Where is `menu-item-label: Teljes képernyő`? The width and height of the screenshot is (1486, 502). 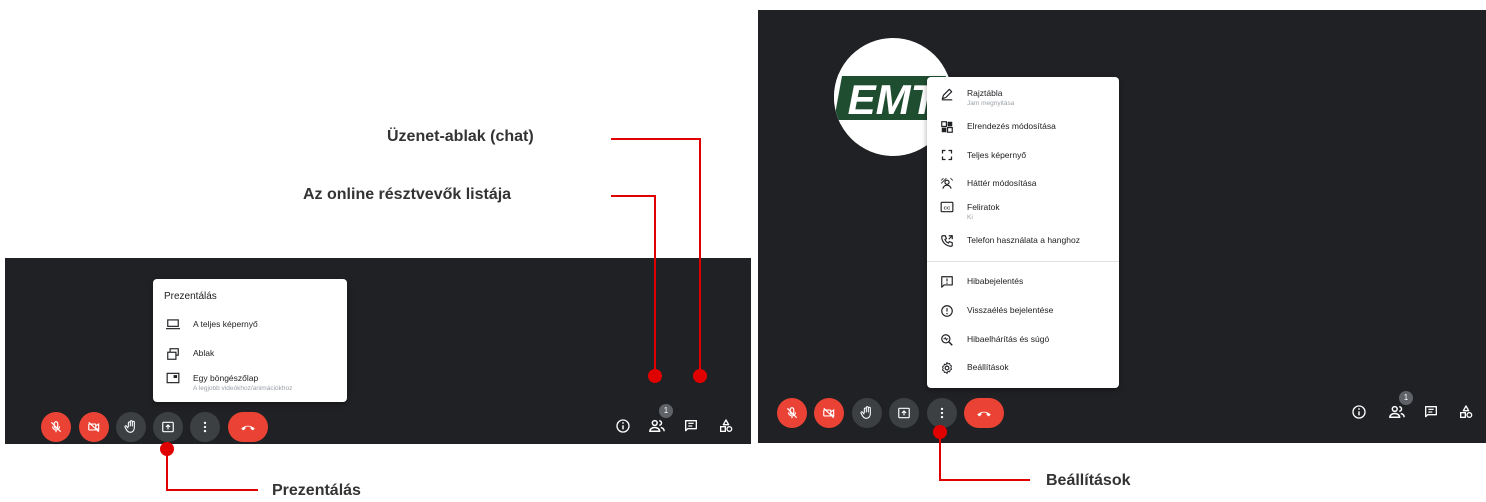
menu-item-label: Teljes képernyő is located at coordinates (997, 155).